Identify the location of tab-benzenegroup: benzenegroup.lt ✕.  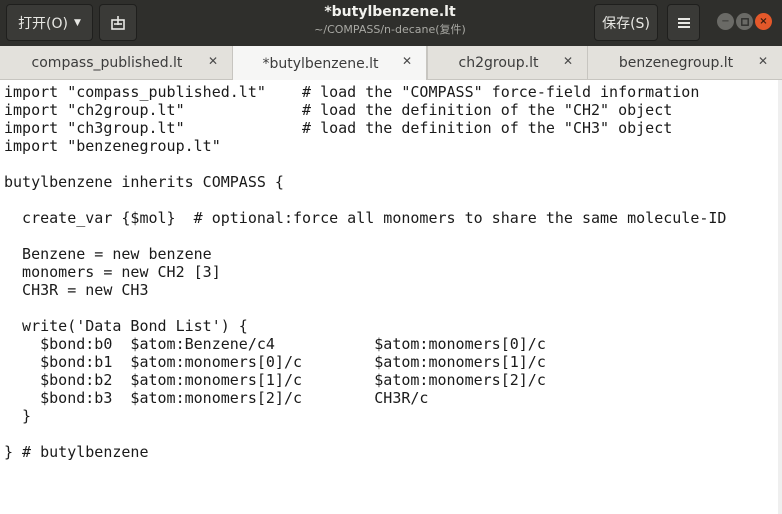
(684, 63).